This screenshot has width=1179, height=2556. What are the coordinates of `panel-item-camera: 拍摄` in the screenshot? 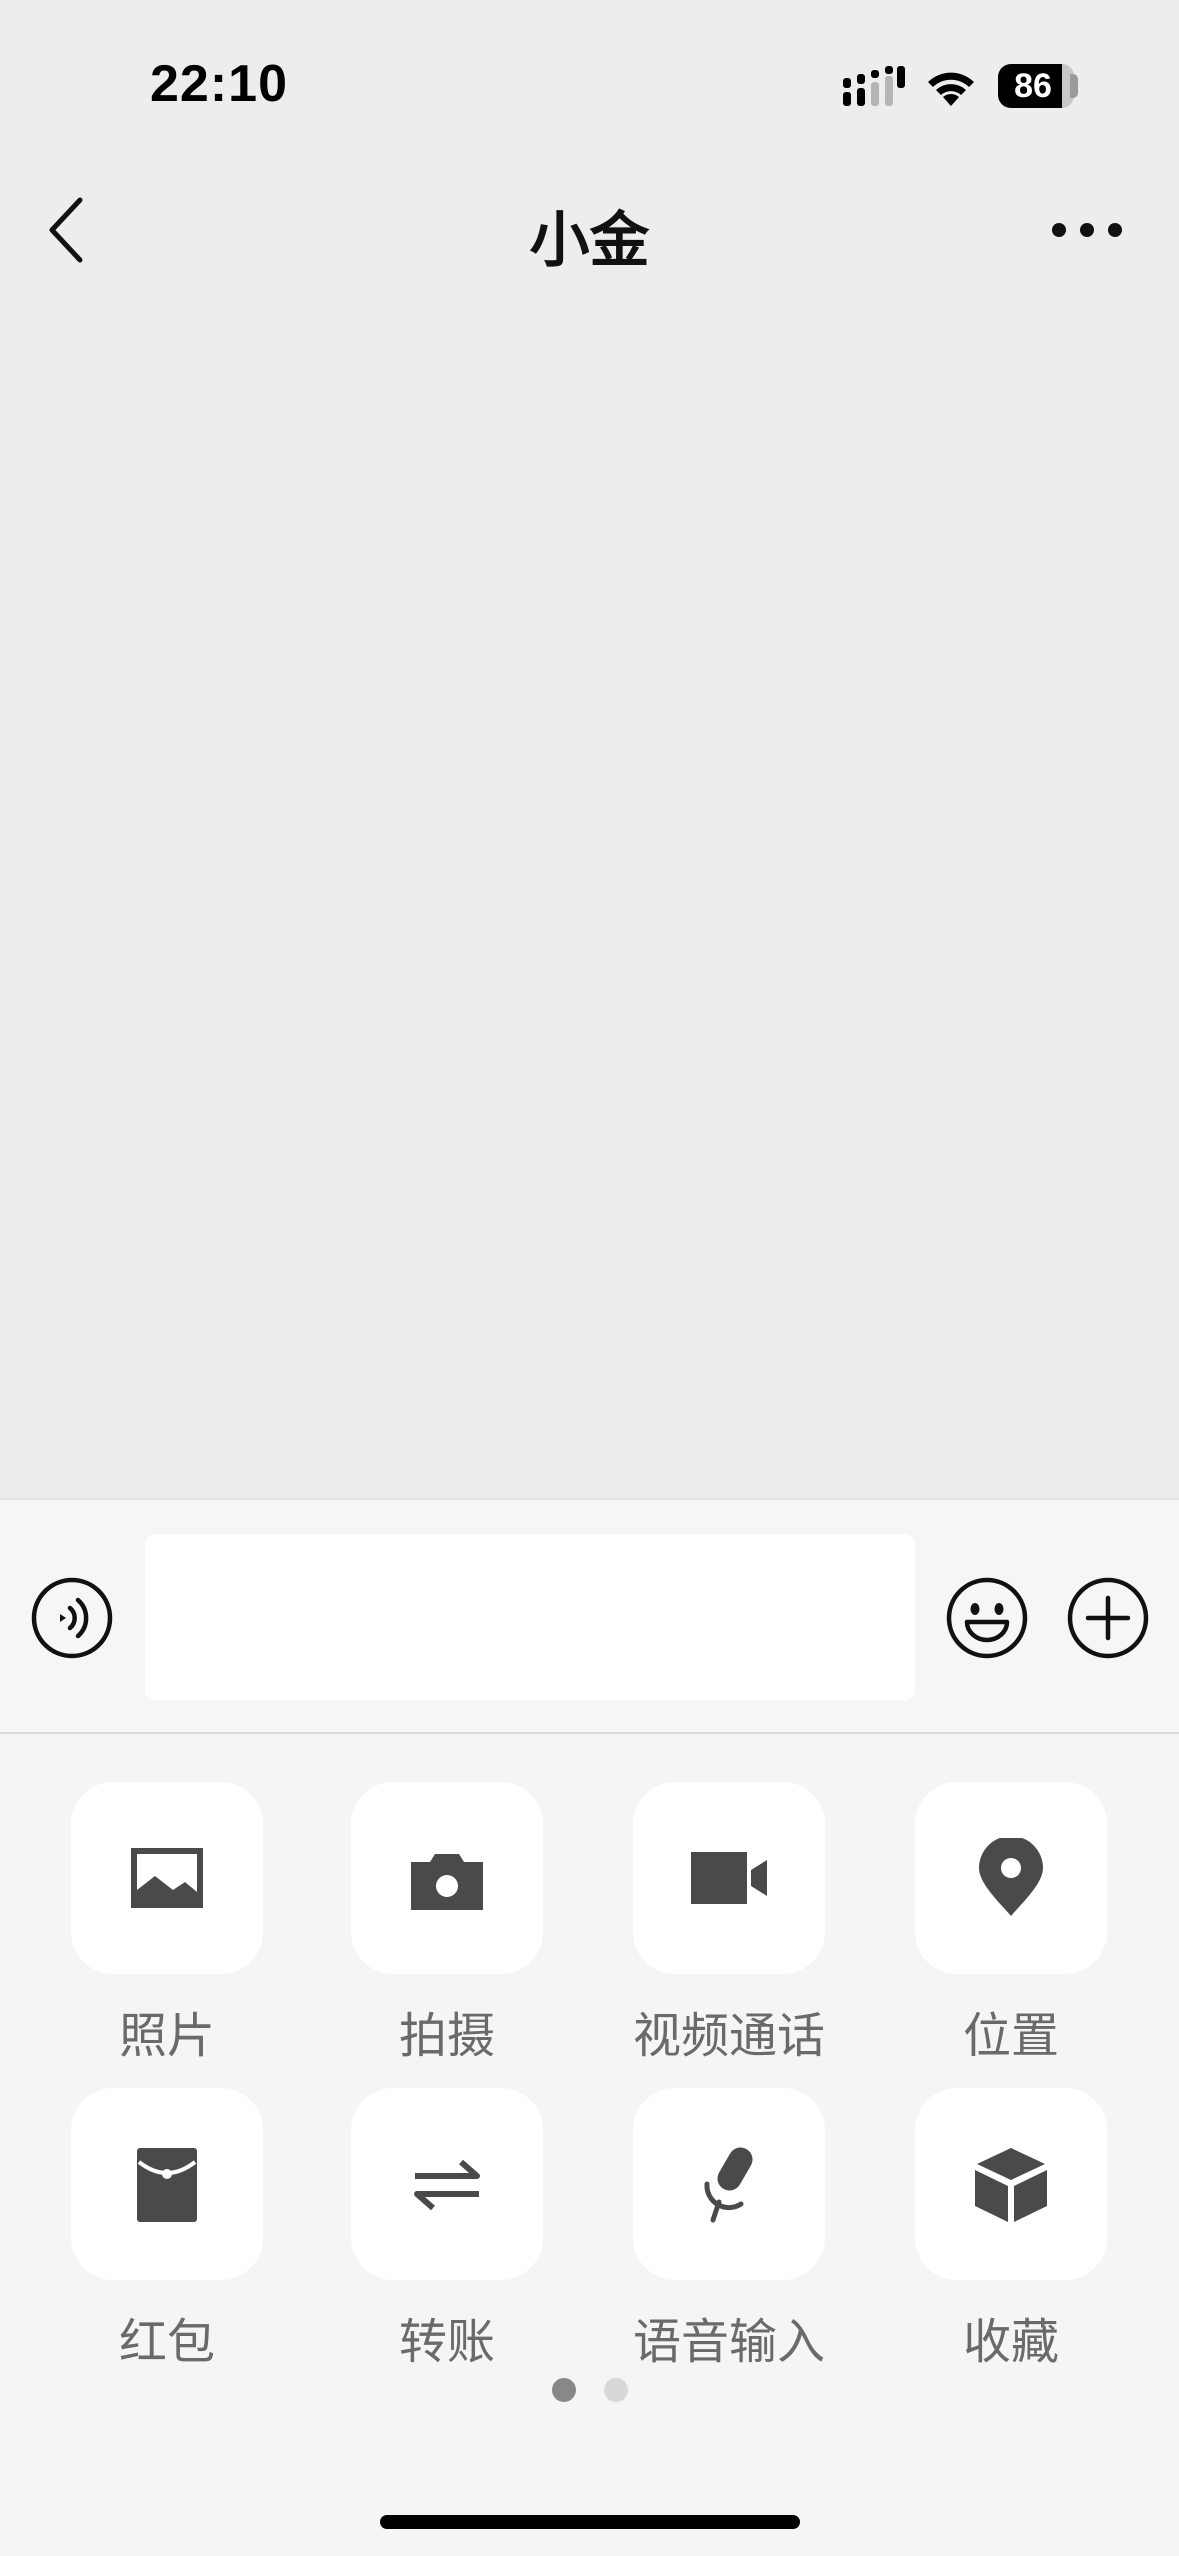 It's located at (447, 1923).